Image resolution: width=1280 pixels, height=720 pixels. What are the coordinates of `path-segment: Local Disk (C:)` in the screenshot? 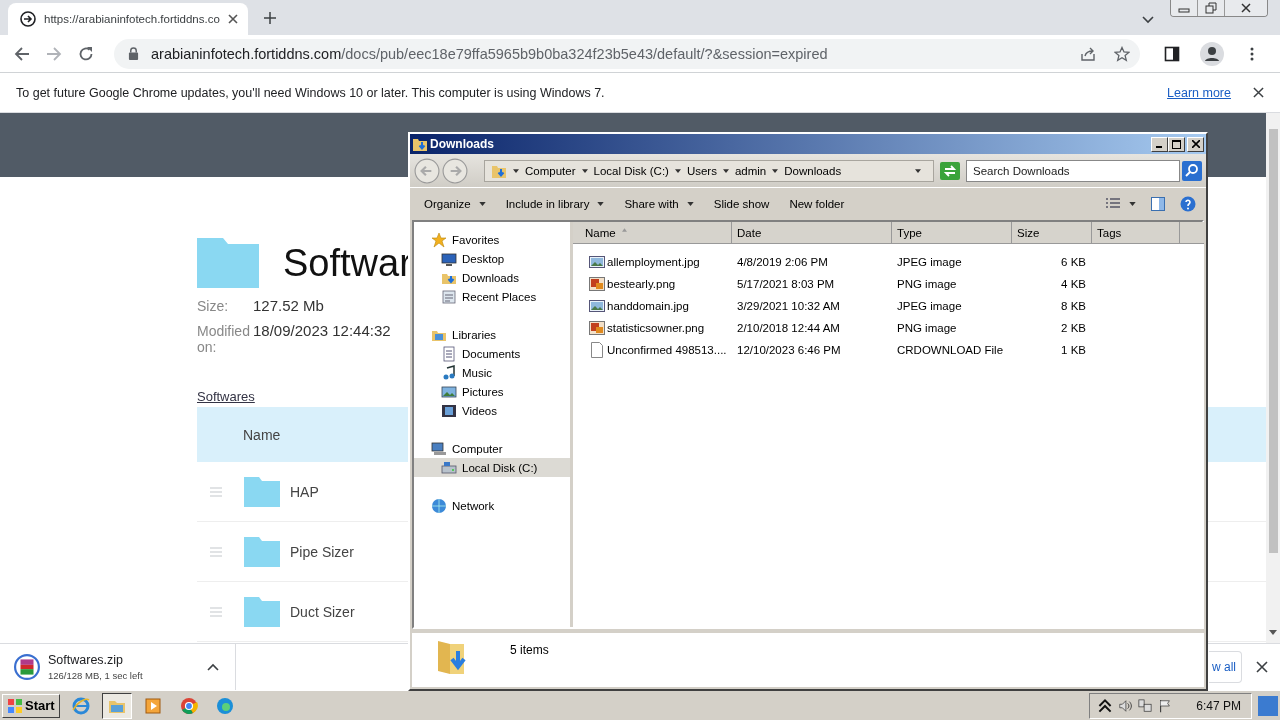 It's located at (631, 170).